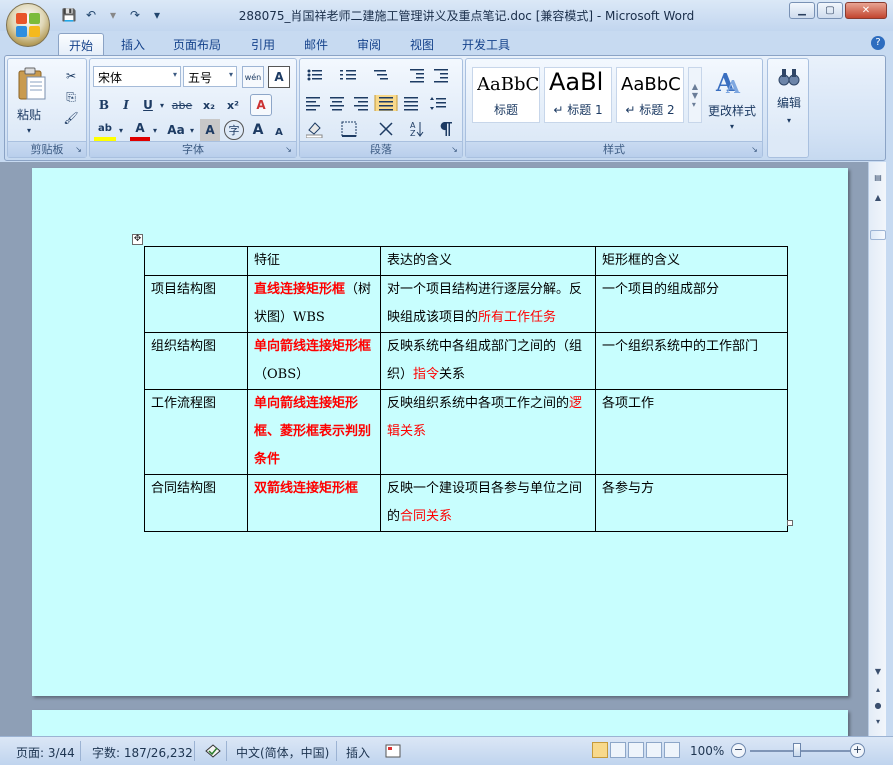 This screenshot has height=765, width=893. What do you see at coordinates (69, 15) in the screenshot?
I see `save-icon: 💾` at bounding box center [69, 15].